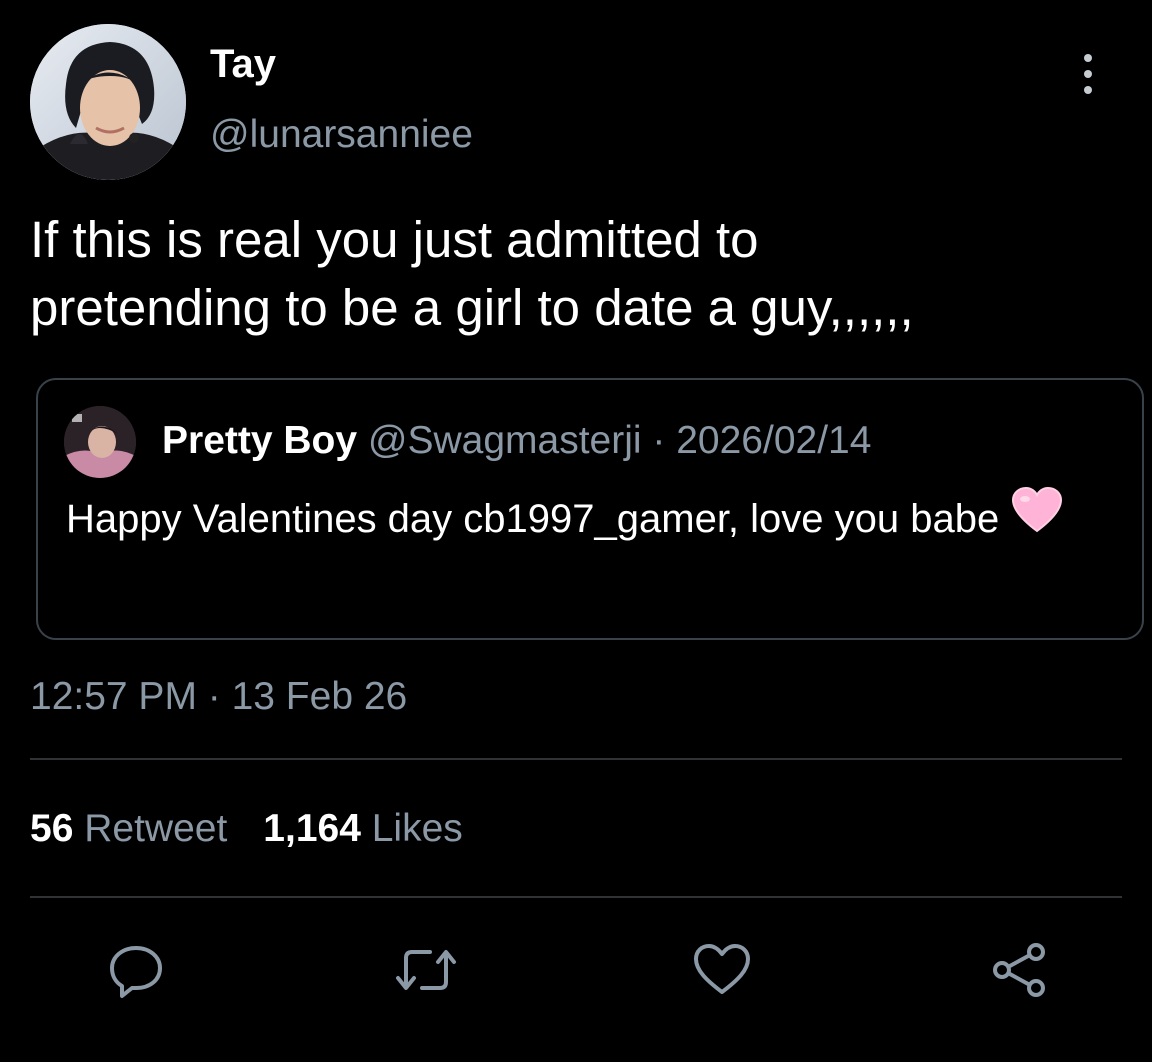 The height and width of the screenshot is (1062, 1152). Describe the element at coordinates (108, 102) in the screenshot. I see `author-avatar` at that location.